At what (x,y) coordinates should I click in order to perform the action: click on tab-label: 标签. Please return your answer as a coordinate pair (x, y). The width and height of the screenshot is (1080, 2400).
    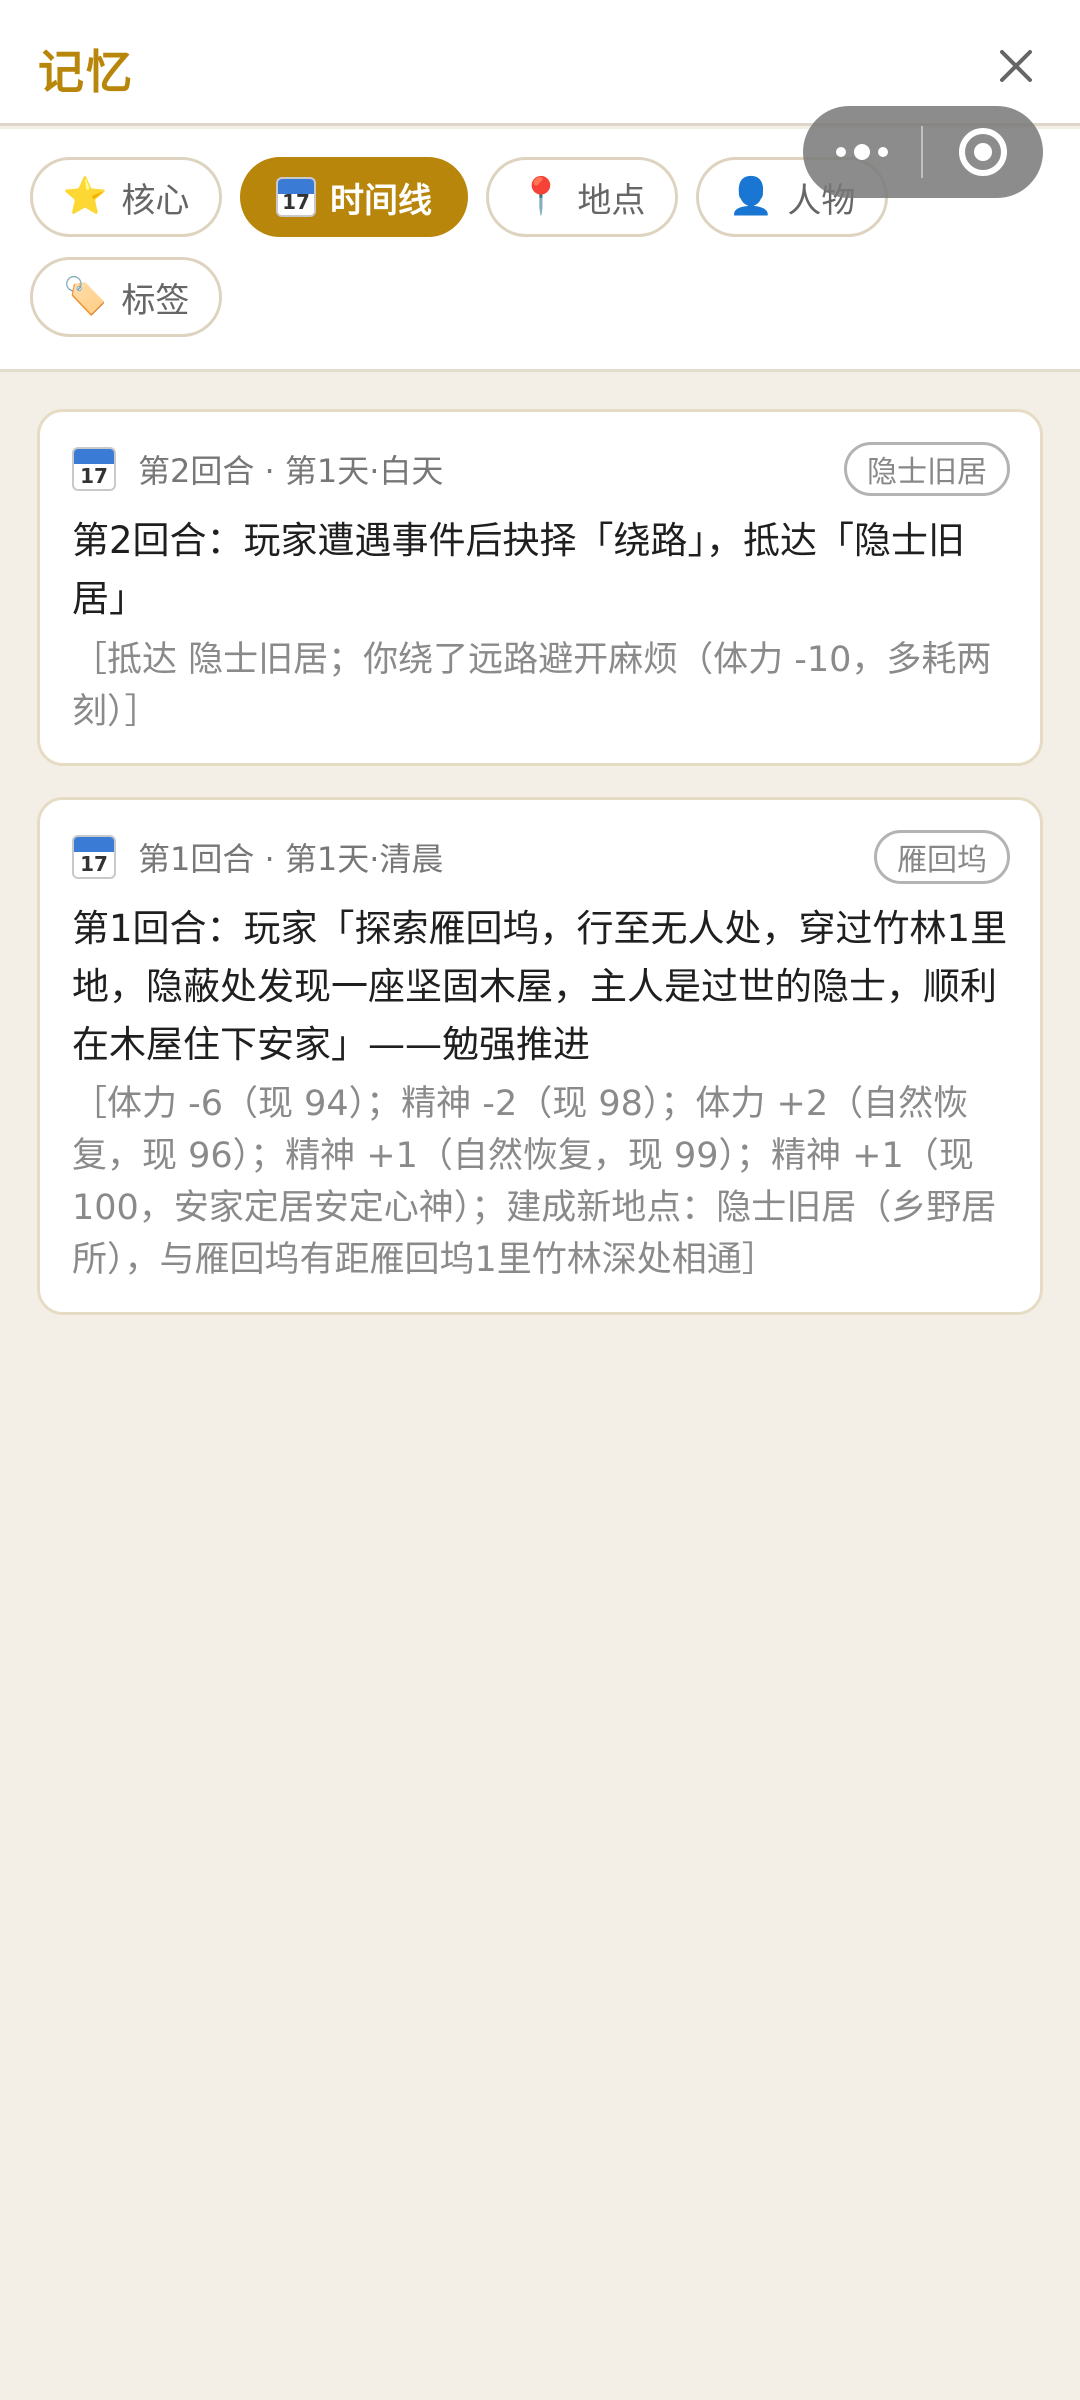
    Looking at the image, I should click on (155, 300).